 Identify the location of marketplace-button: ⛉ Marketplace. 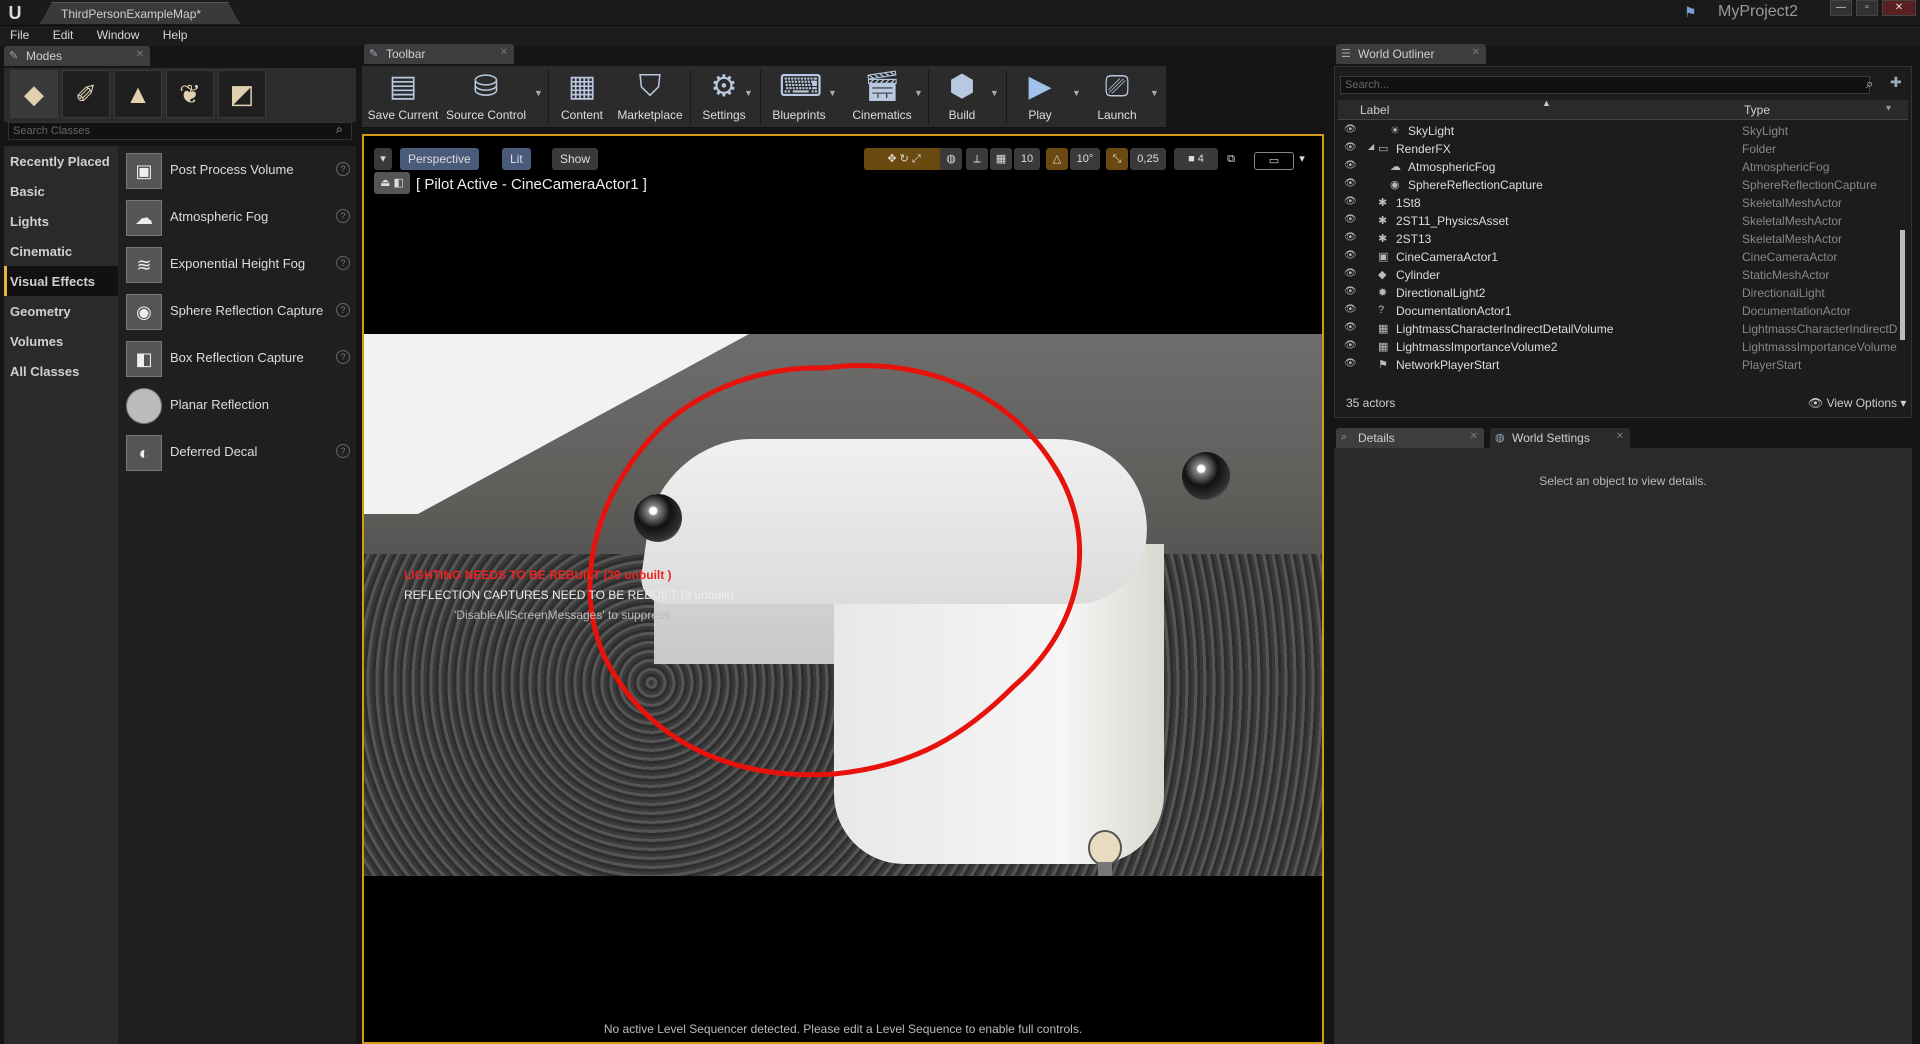
(650, 97).